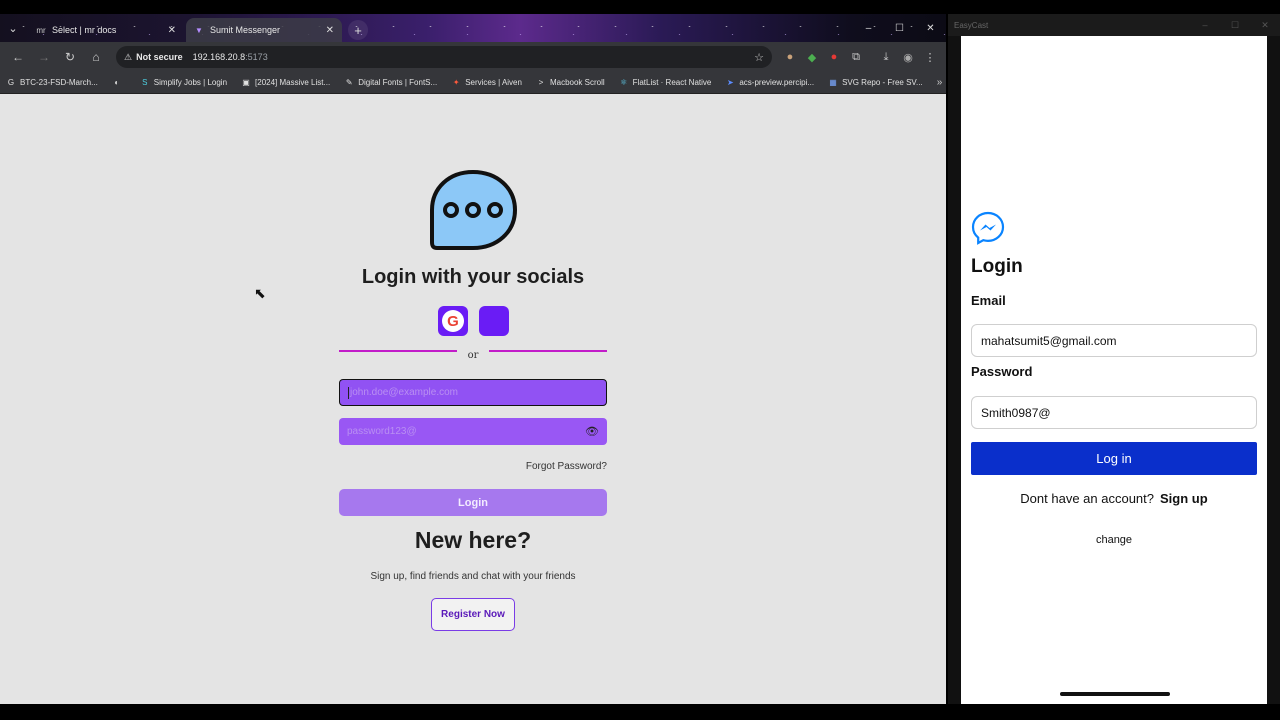  I want to click on home-indicator, so click(1115, 694).